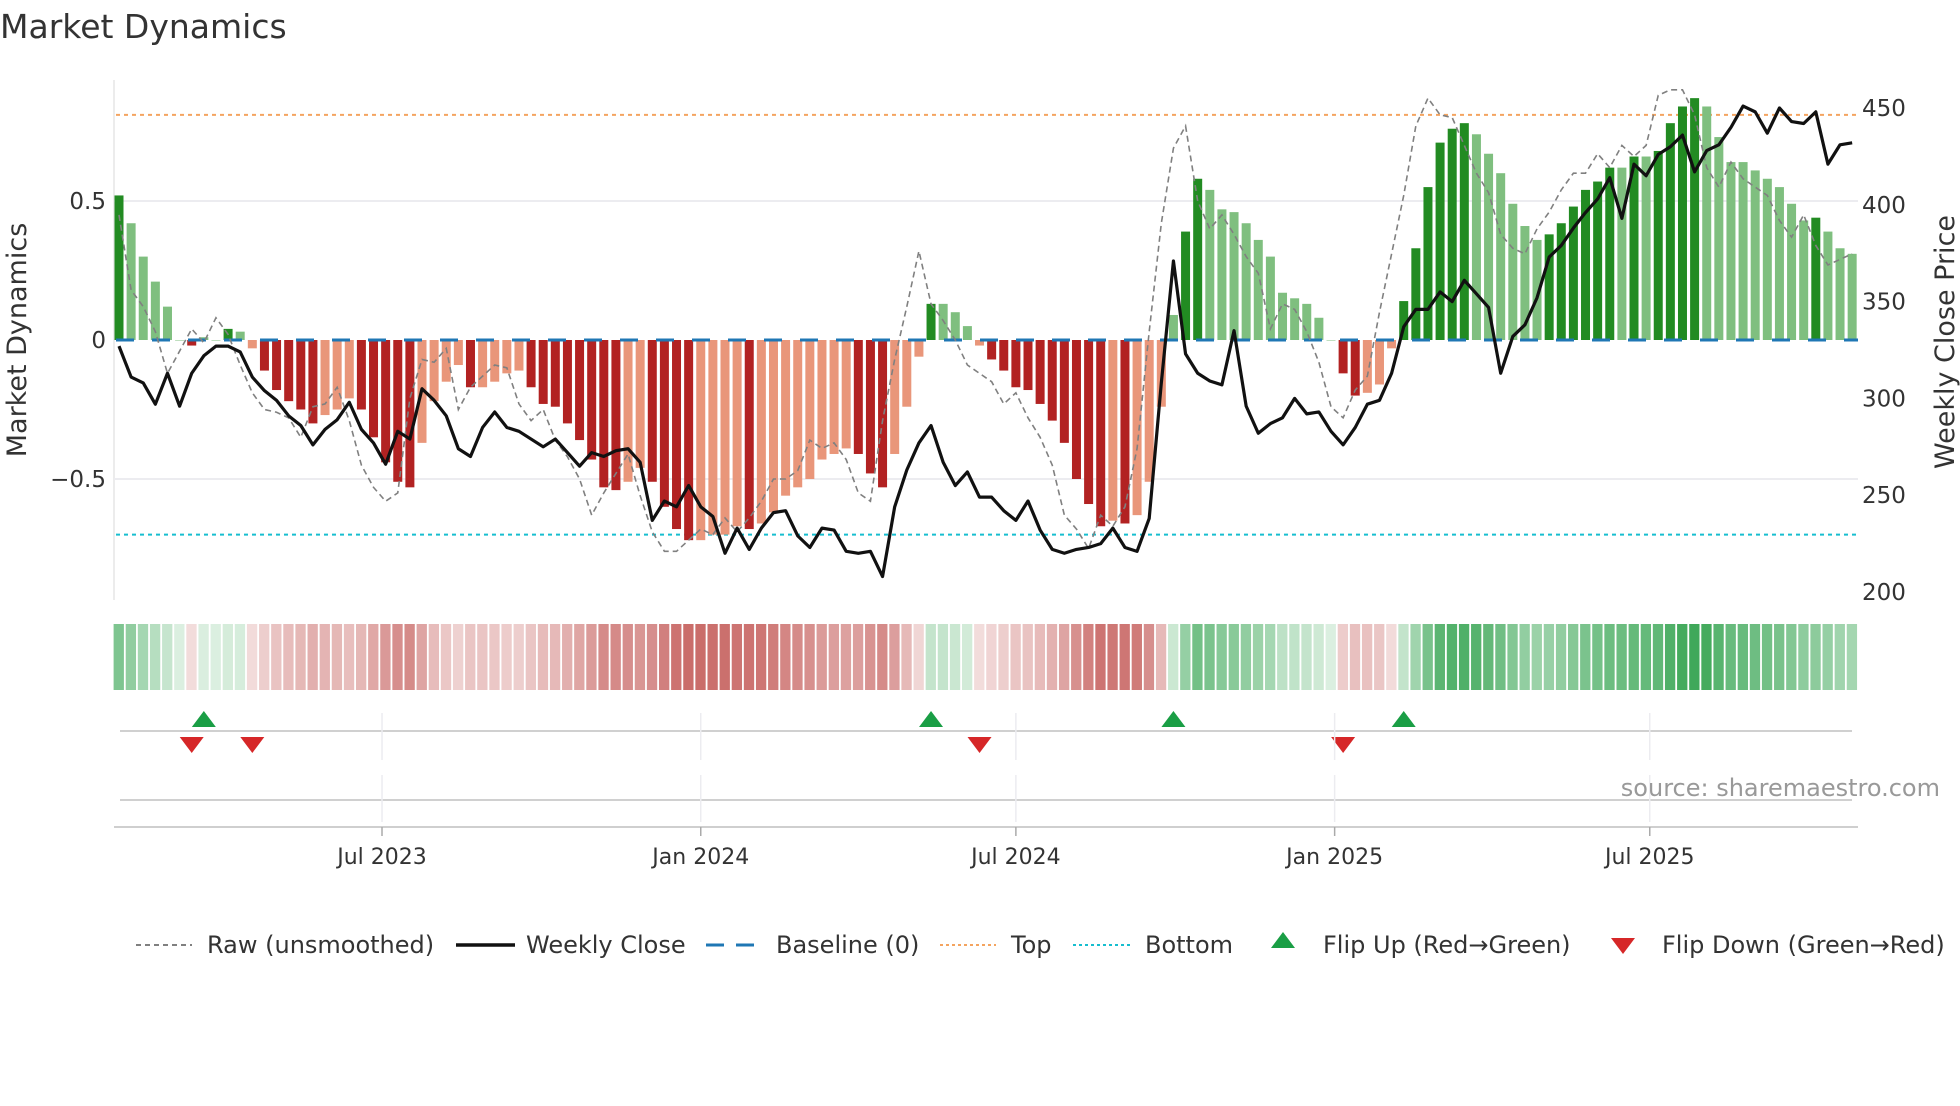  What do you see at coordinates (98, 341) in the screenshot?
I see `y-tick-label: 0` at bounding box center [98, 341].